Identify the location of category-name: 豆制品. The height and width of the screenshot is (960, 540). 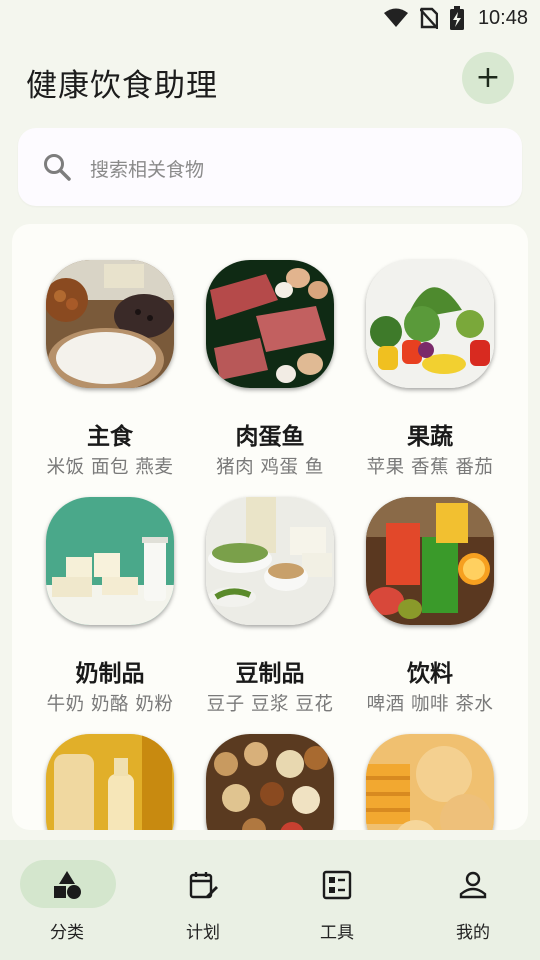
(270, 674).